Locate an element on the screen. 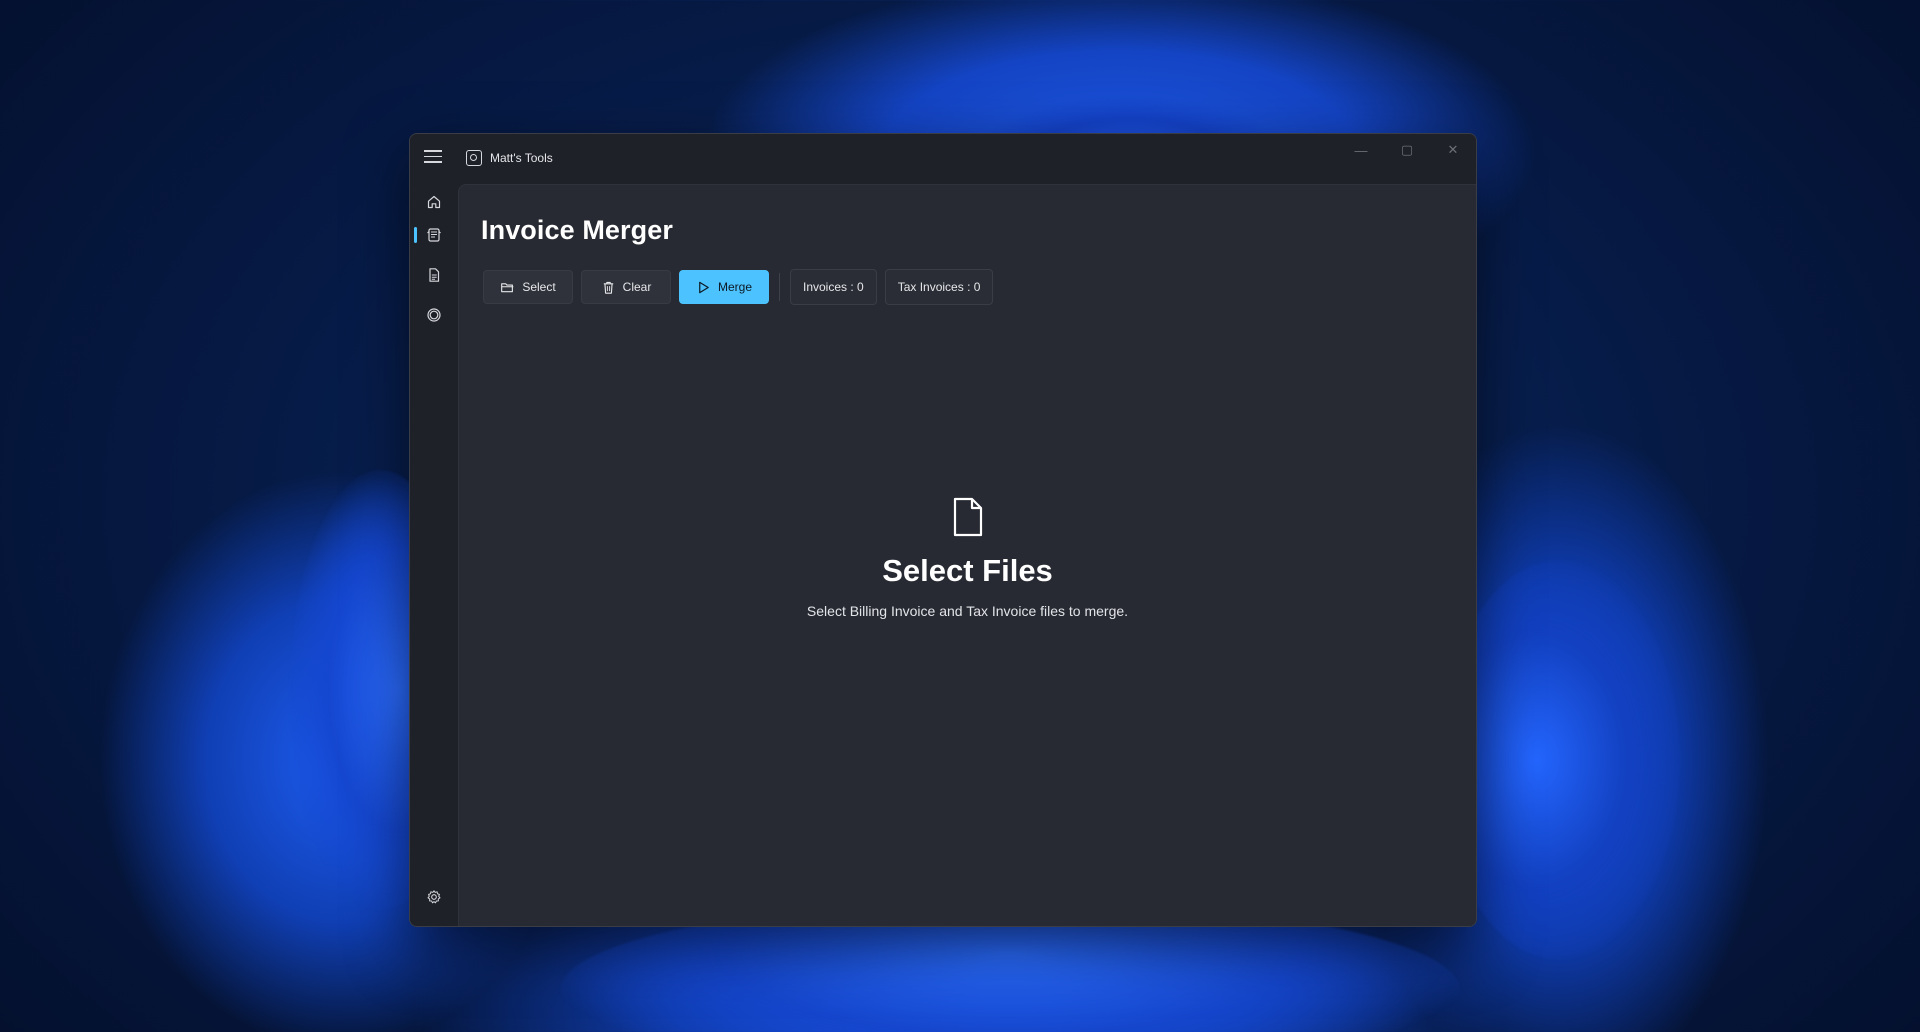 The image size is (1920, 1032). page-title: Invoice Merger is located at coordinates (577, 230).